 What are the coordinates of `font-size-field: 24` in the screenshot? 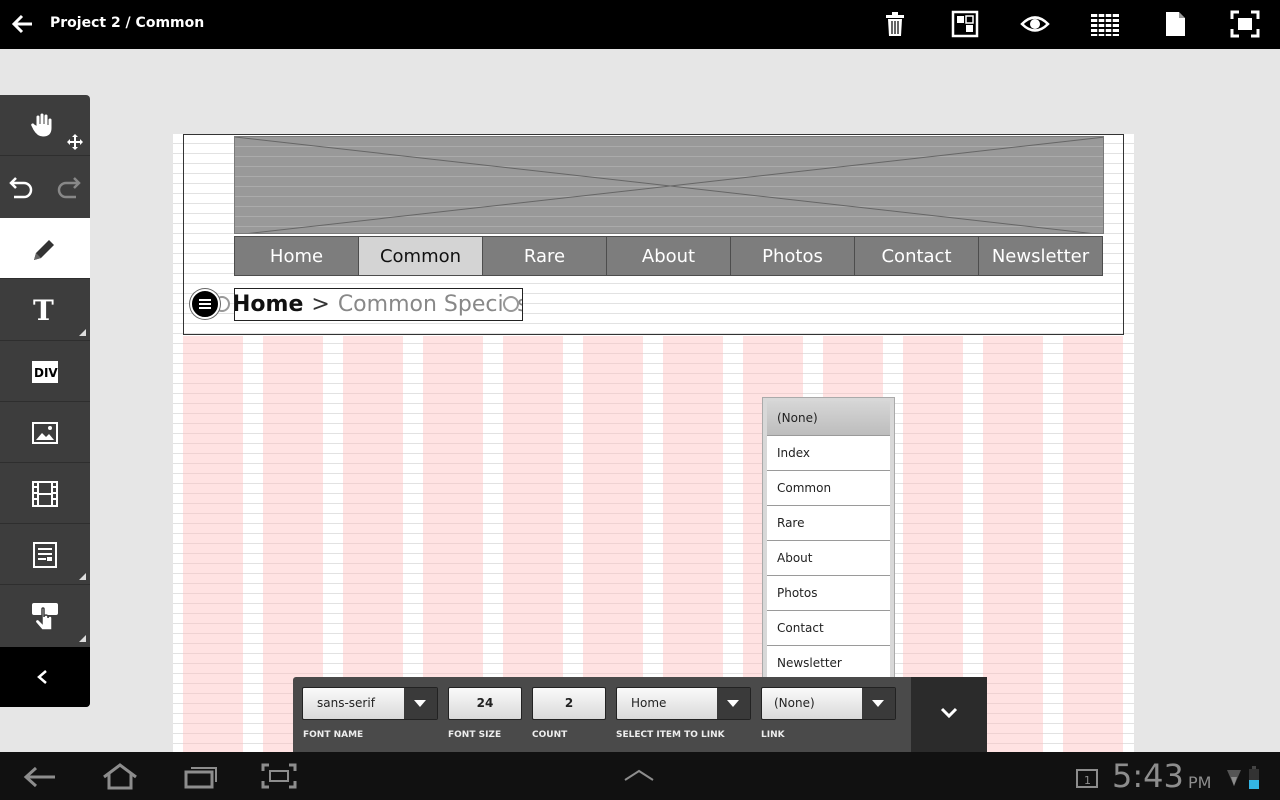 It's located at (485, 703).